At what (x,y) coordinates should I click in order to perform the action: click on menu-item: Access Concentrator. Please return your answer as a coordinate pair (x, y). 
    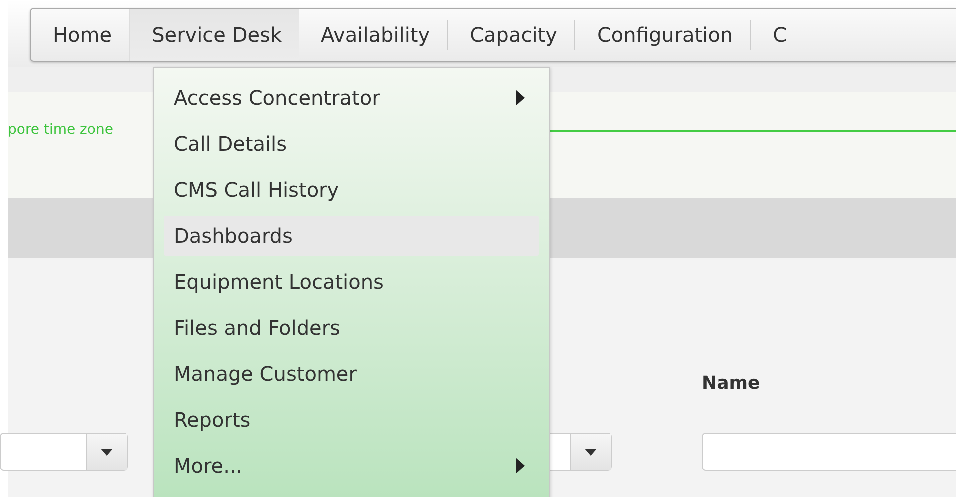
    Looking at the image, I should click on (351, 98).